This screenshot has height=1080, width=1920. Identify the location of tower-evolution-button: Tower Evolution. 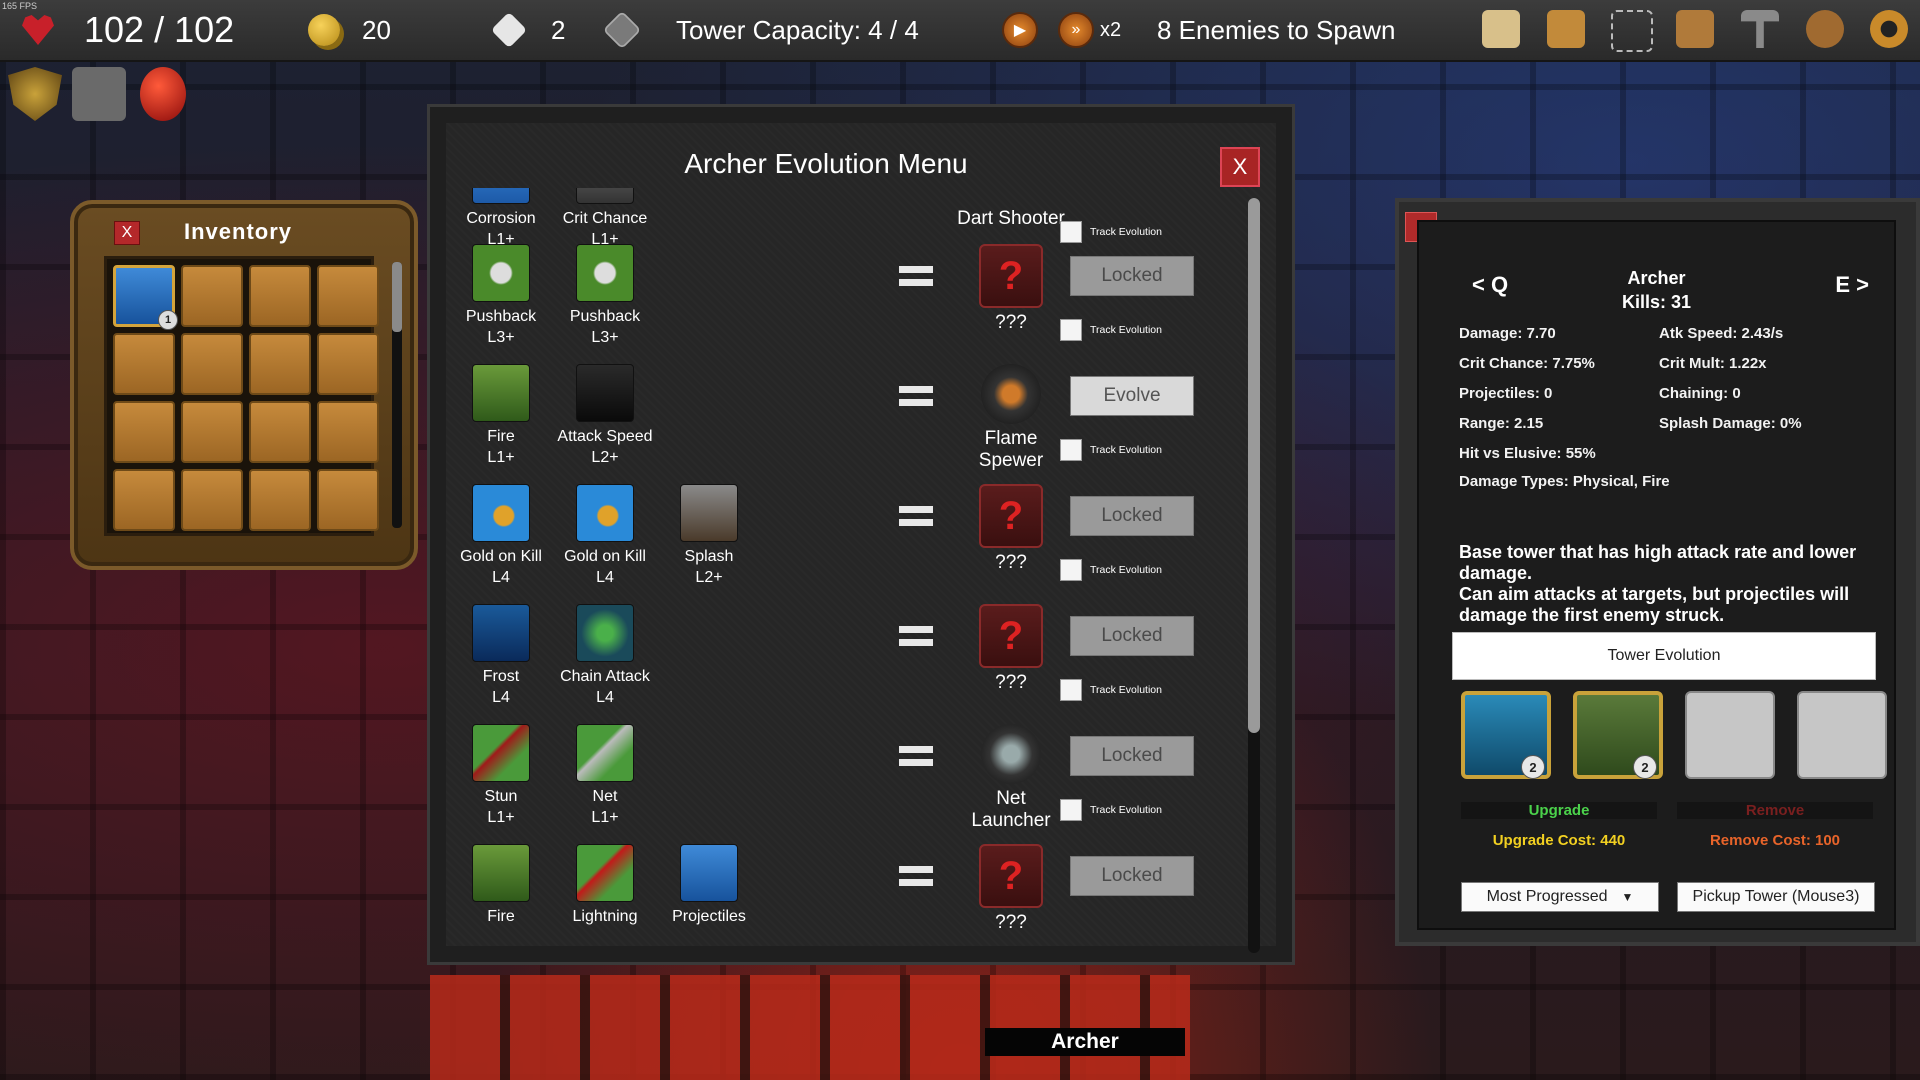
(1664, 656).